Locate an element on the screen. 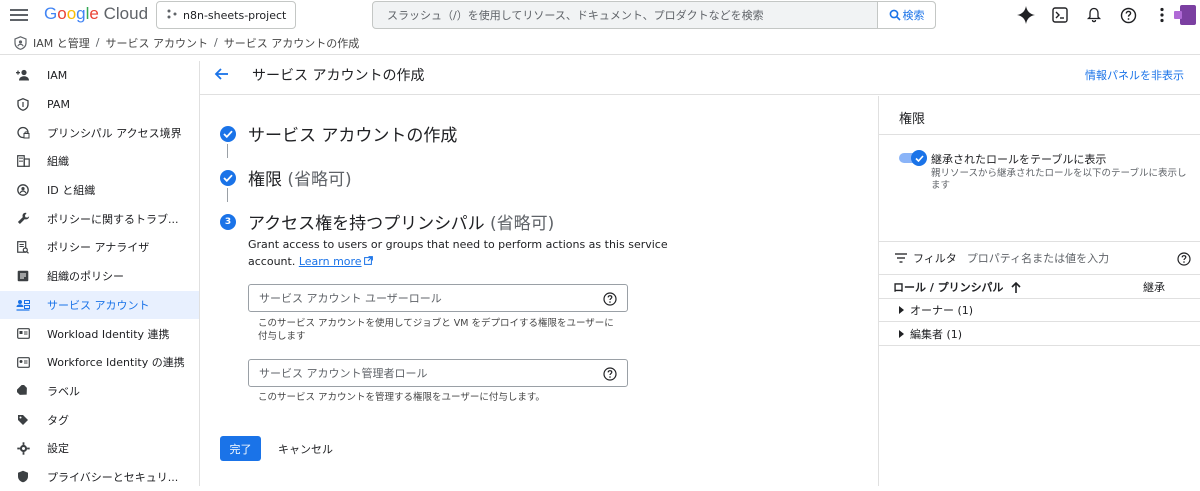  step-3: 3 アクセス権を持つプリンシパル (省略可) is located at coordinates (387, 221).